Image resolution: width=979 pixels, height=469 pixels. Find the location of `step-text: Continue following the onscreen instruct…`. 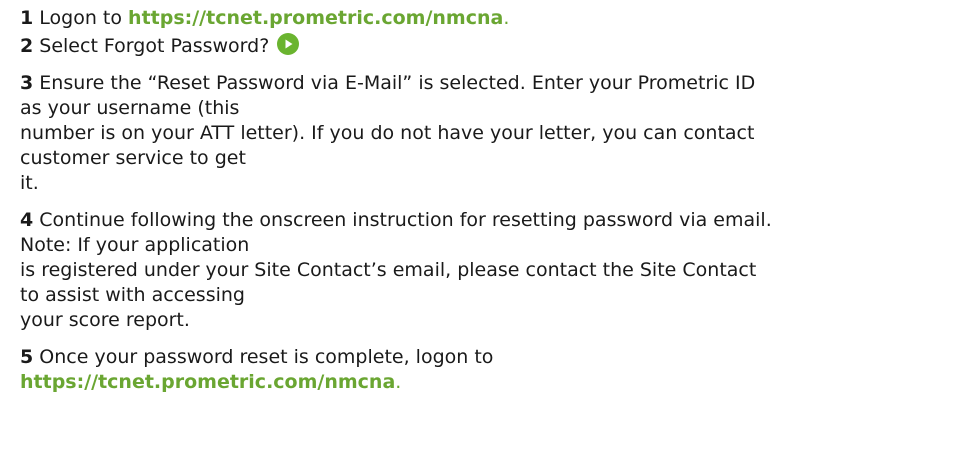

step-text: Continue following the onscreen instruct… is located at coordinates (405, 220).